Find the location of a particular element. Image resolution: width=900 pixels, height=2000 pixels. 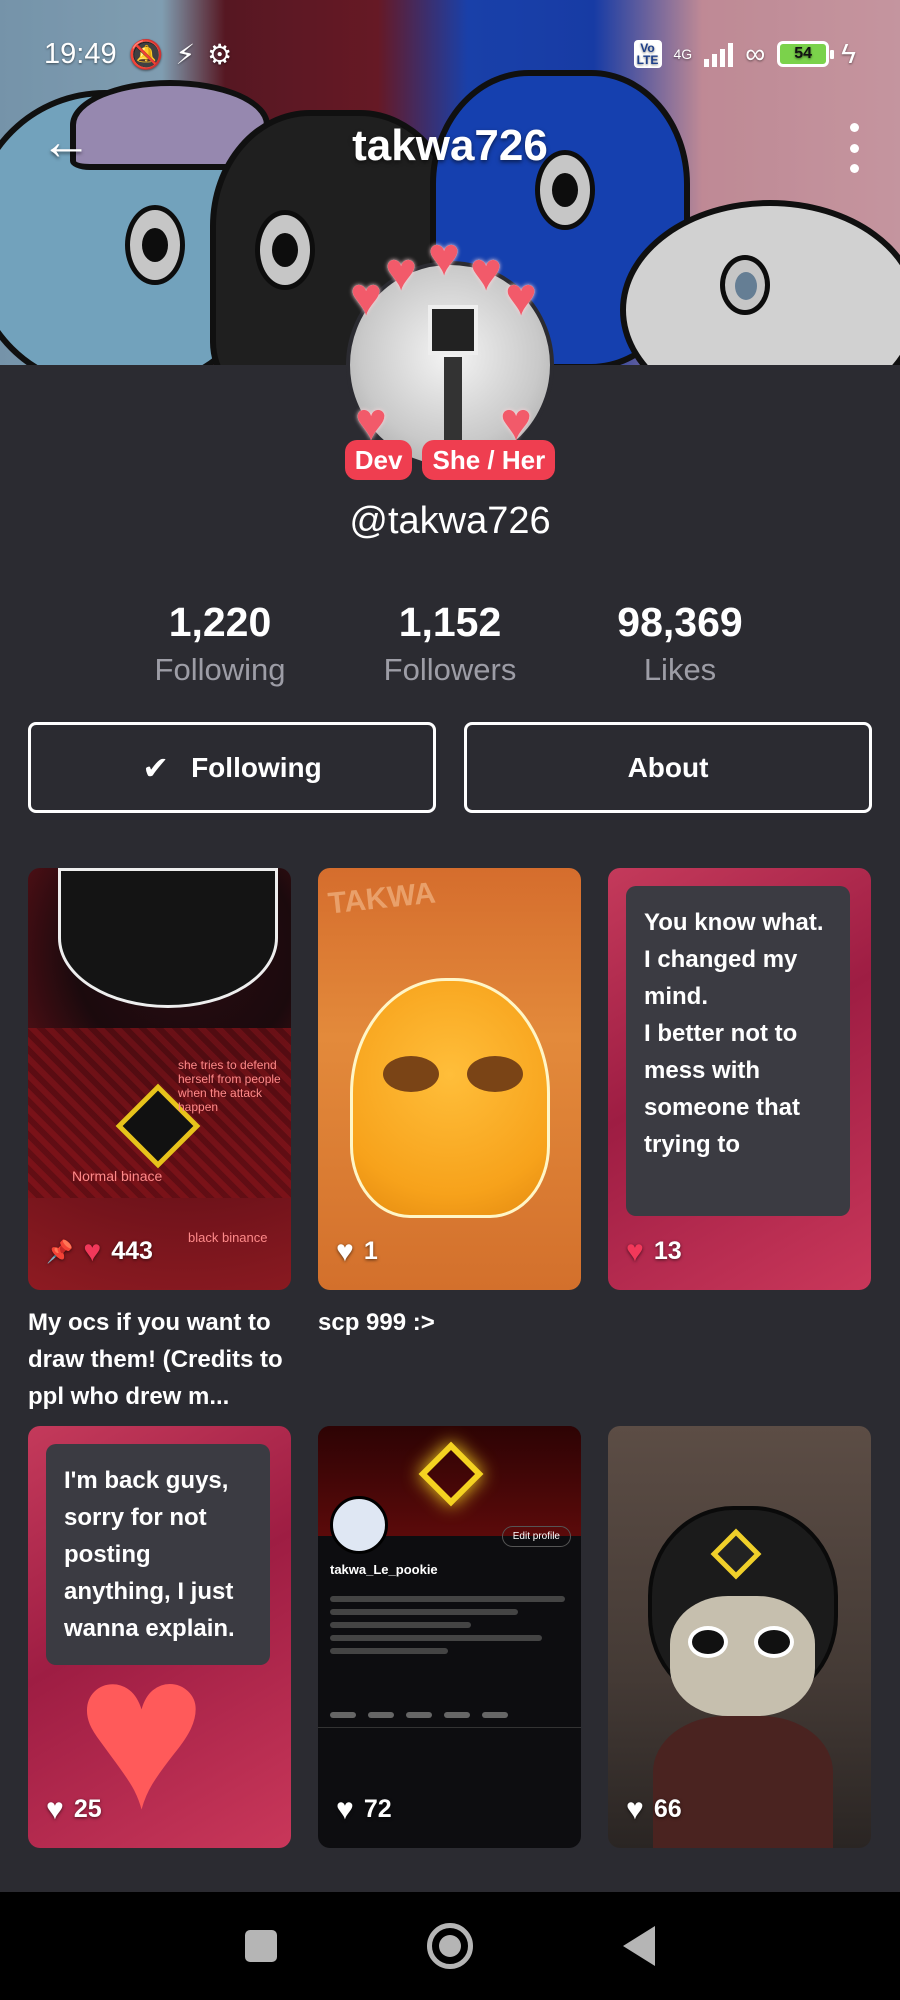

stat-following-label: Following is located at coordinates (220, 669).